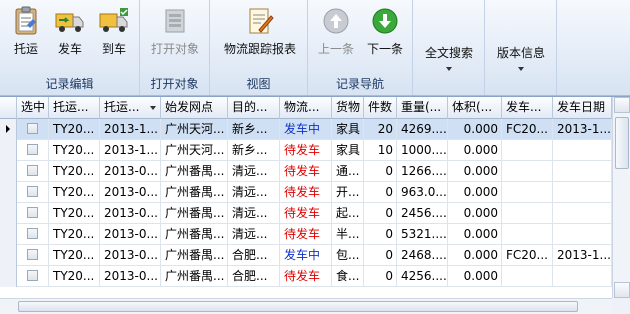 This screenshot has width=630, height=314. I want to click on depart-button: 发车, so click(70, 35).